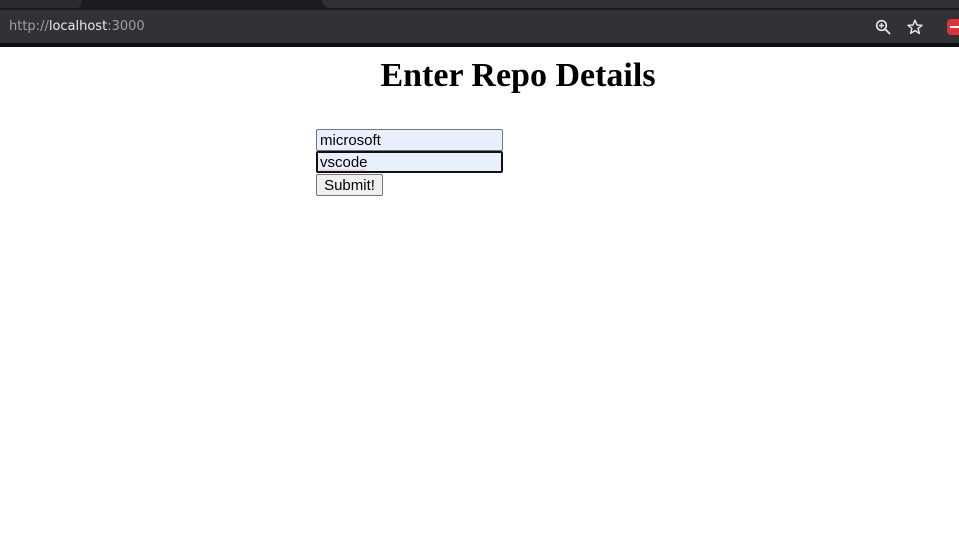  I want to click on address-bar: http://localhost:3000, so click(77, 27).